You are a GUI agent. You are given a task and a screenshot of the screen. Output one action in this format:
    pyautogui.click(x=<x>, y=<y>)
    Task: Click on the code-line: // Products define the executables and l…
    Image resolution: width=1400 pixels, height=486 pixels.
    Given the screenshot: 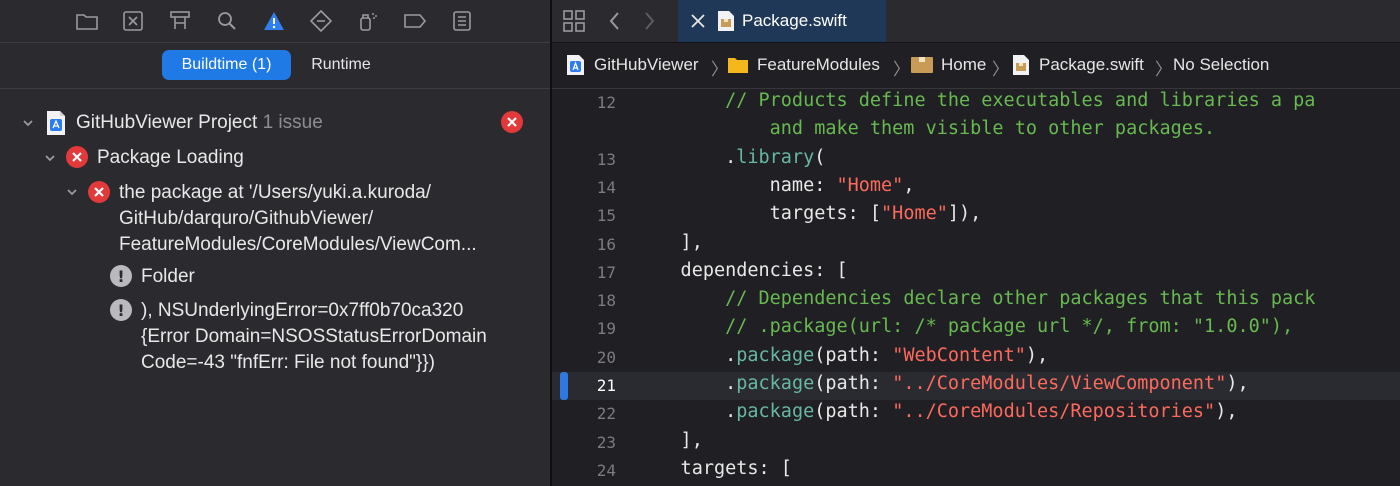 What is the action you would take?
    pyautogui.click(x=975, y=100)
    